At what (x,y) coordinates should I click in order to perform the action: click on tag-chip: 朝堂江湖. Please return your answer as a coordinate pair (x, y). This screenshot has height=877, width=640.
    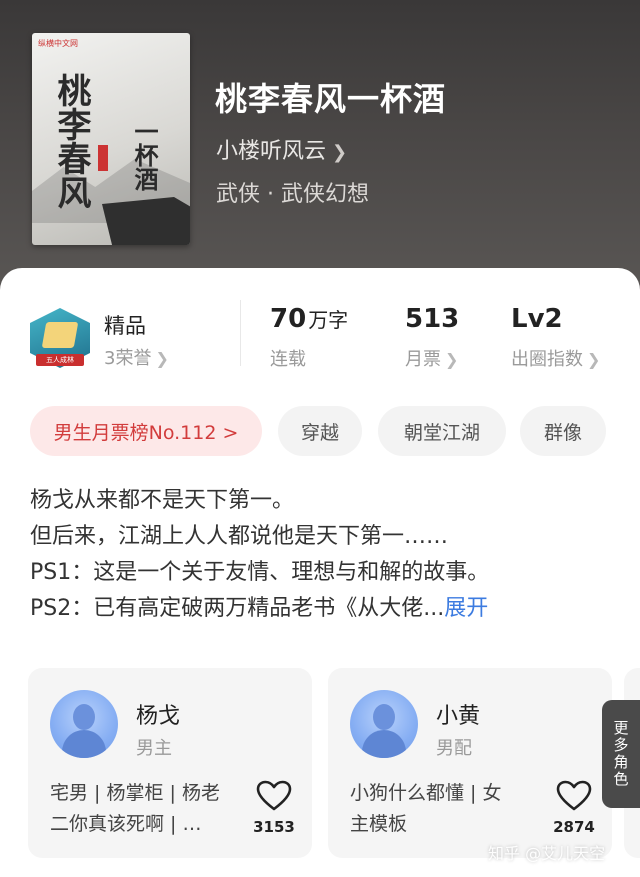
    Looking at the image, I should click on (442, 431).